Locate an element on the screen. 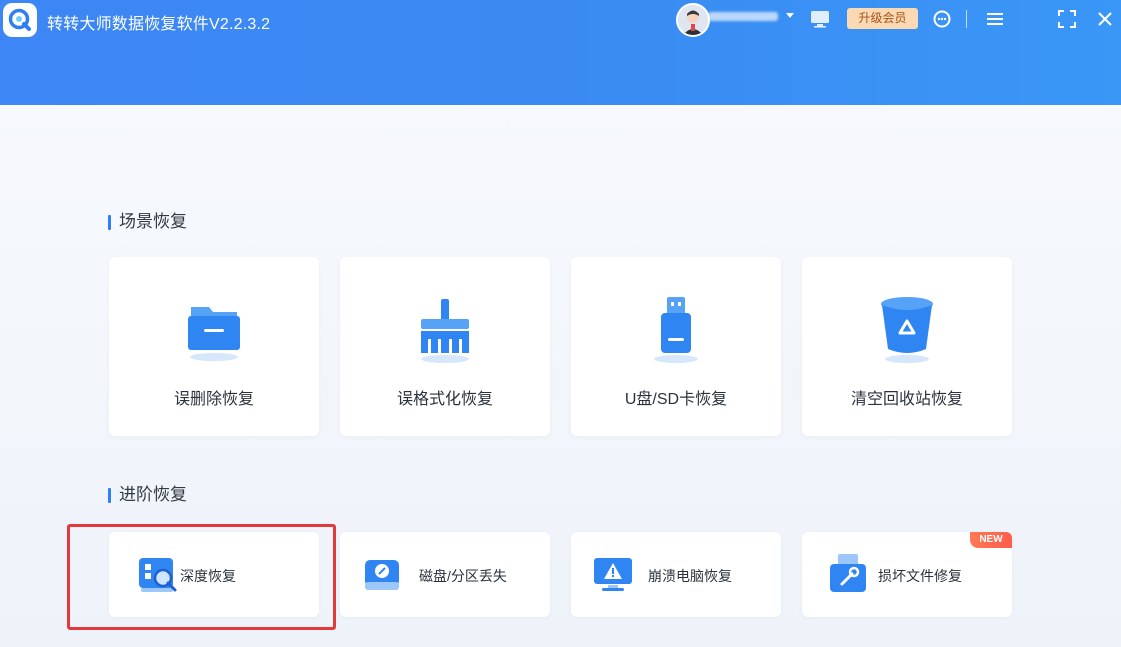 The image size is (1121, 647). header-divider is located at coordinates (966, 19).